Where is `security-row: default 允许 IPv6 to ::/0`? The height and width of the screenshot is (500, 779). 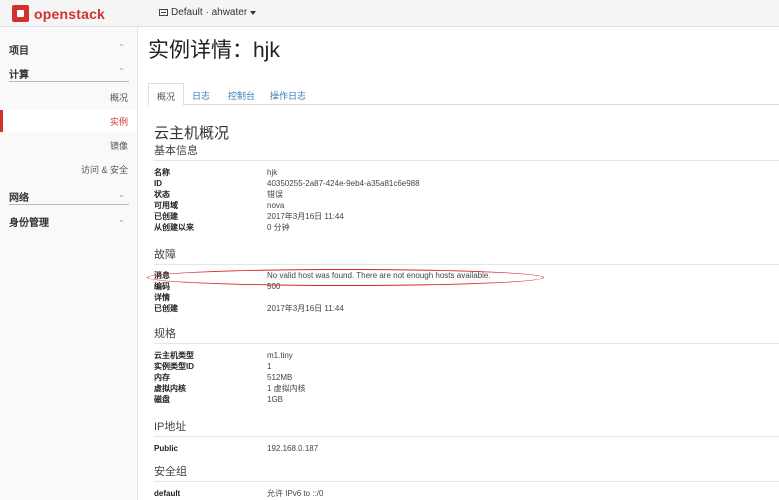
security-row: default 允许 IPv6 to ::/0 is located at coordinates (466, 493).